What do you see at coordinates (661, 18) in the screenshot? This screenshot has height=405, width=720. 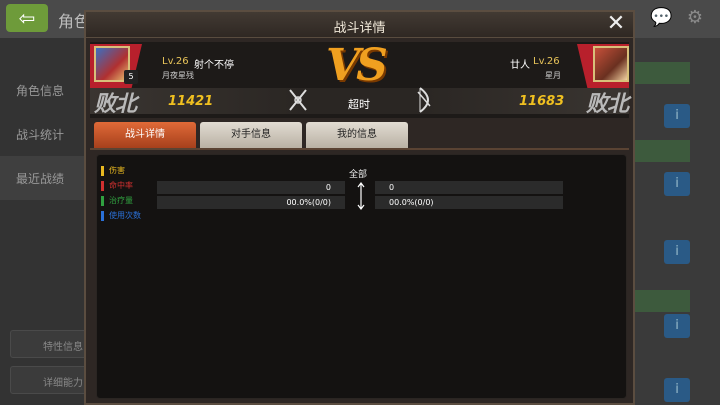 I see `chat-icon: 💬` at bounding box center [661, 18].